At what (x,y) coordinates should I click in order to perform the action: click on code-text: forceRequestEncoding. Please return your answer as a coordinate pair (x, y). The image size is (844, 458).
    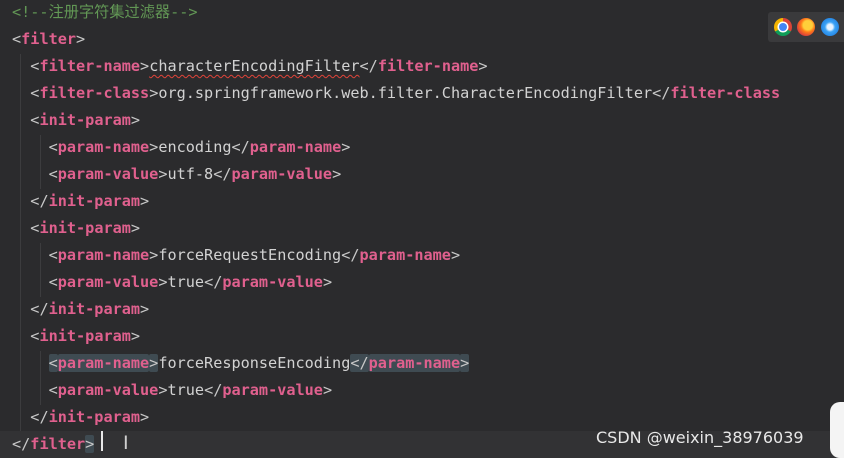
    Looking at the image, I should click on (250, 255).